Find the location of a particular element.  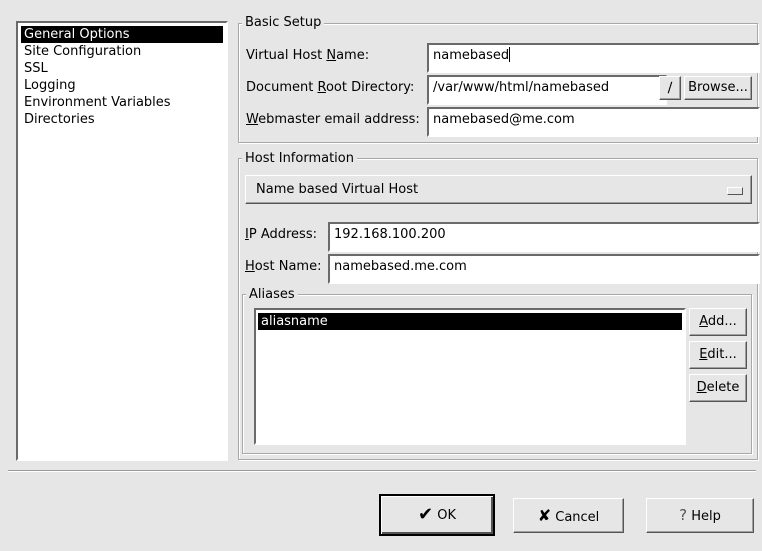

sidebar-item-label: Site Configuration is located at coordinates (83, 51).